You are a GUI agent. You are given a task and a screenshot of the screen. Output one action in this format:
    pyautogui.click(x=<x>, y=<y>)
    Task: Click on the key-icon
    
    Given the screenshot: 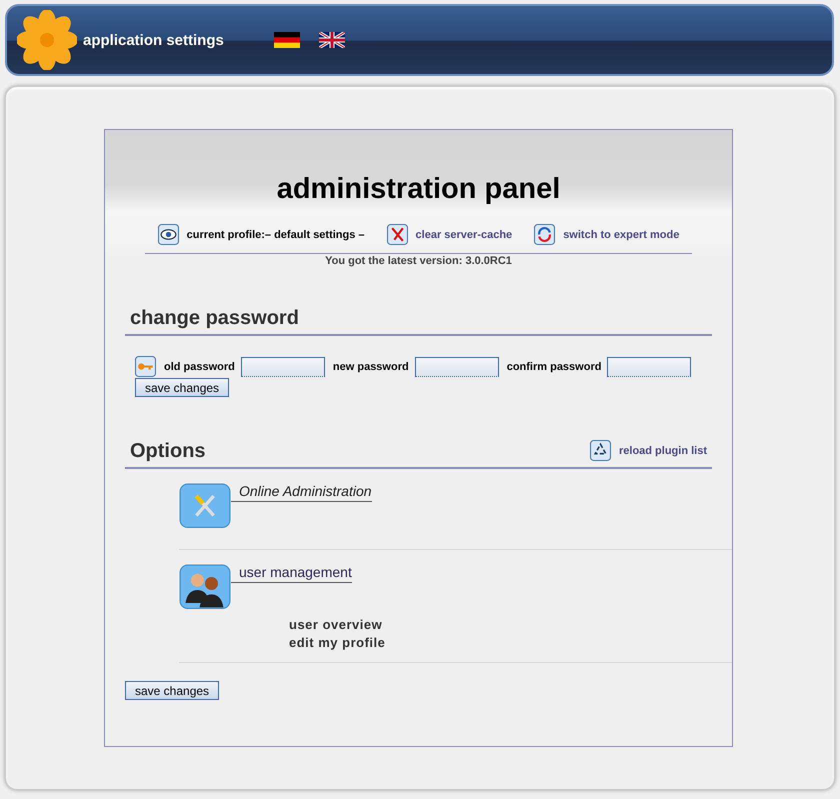 What is the action you would take?
    pyautogui.click(x=145, y=366)
    